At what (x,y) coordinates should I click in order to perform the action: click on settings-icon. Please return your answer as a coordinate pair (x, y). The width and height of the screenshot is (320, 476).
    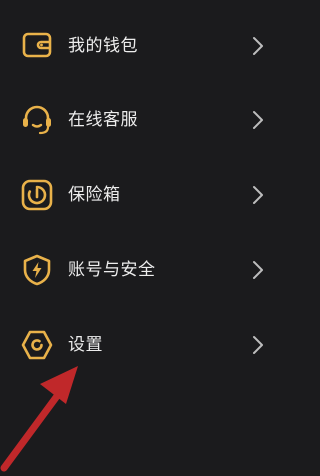
    Looking at the image, I should click on (37, 345).